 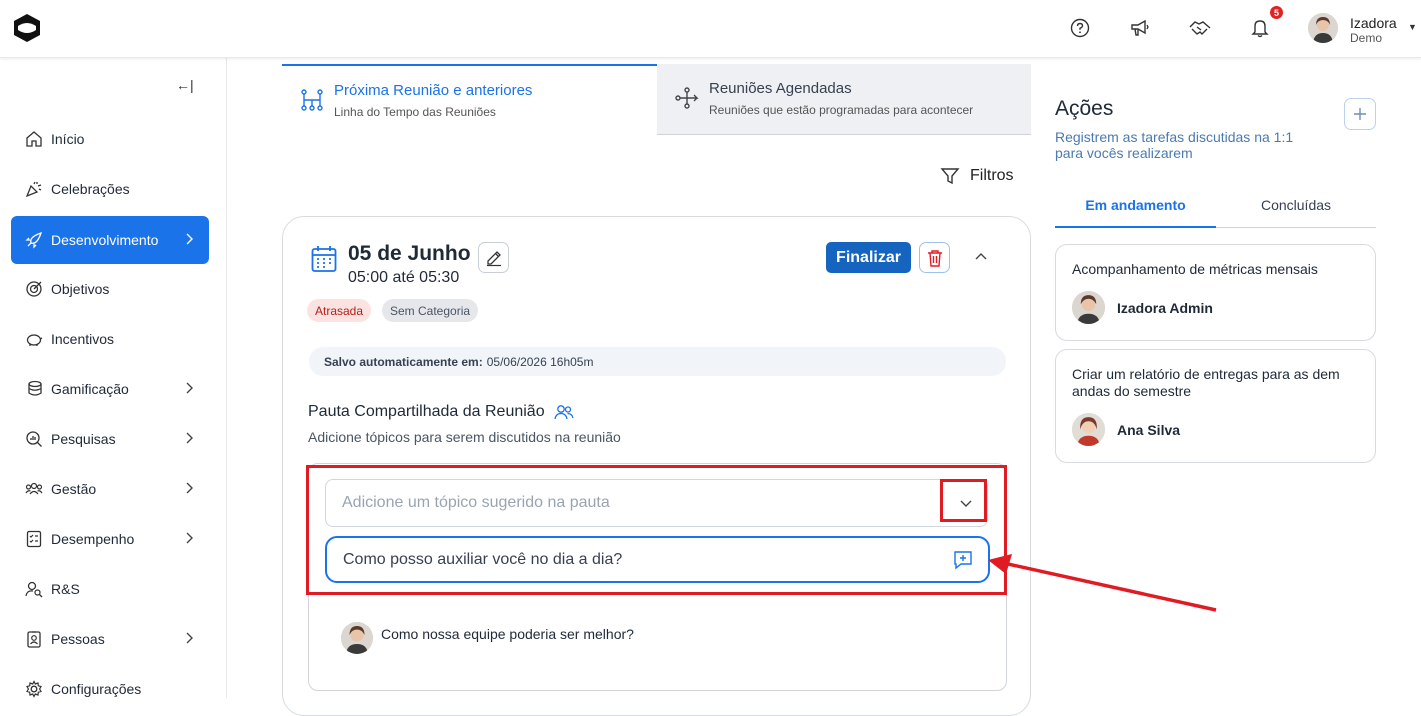 What do you see at coordinates (687, 98) in the screenshot?
I see `schedule-flow-icon` at bounding box center [687, 98].